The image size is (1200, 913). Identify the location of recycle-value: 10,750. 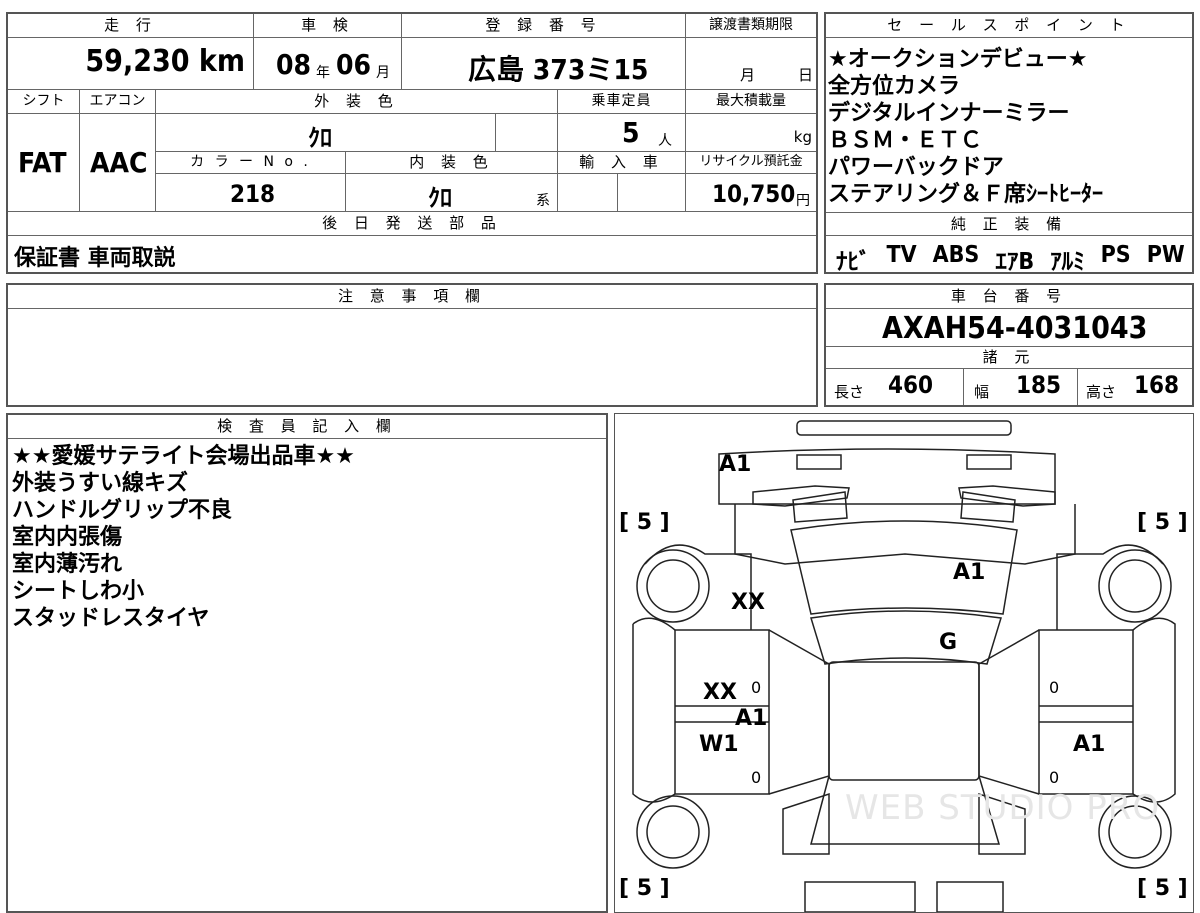
(754, 194).